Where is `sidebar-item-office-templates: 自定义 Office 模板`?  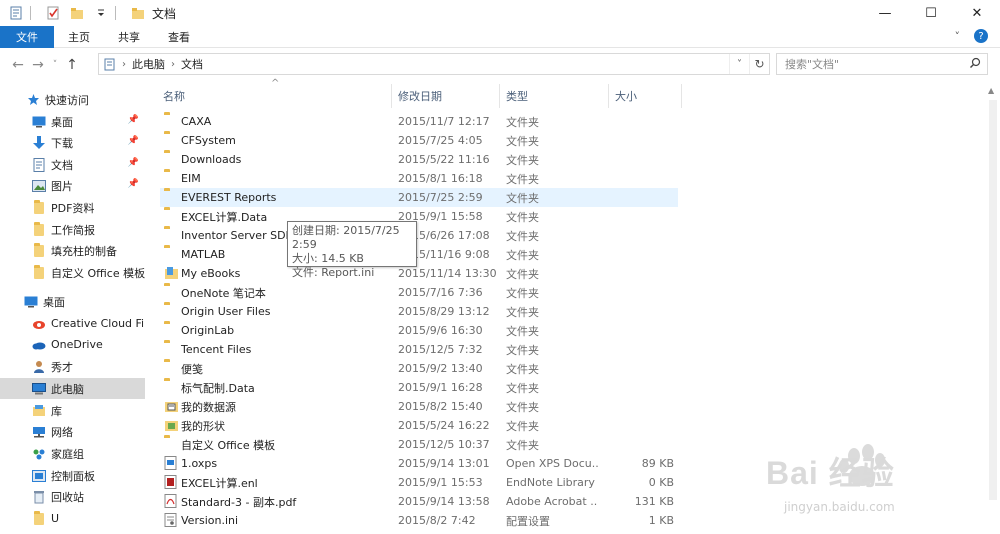
sidebar-item-office-templates: 自定义 Office 模板 is located at coordinates (72, 272).